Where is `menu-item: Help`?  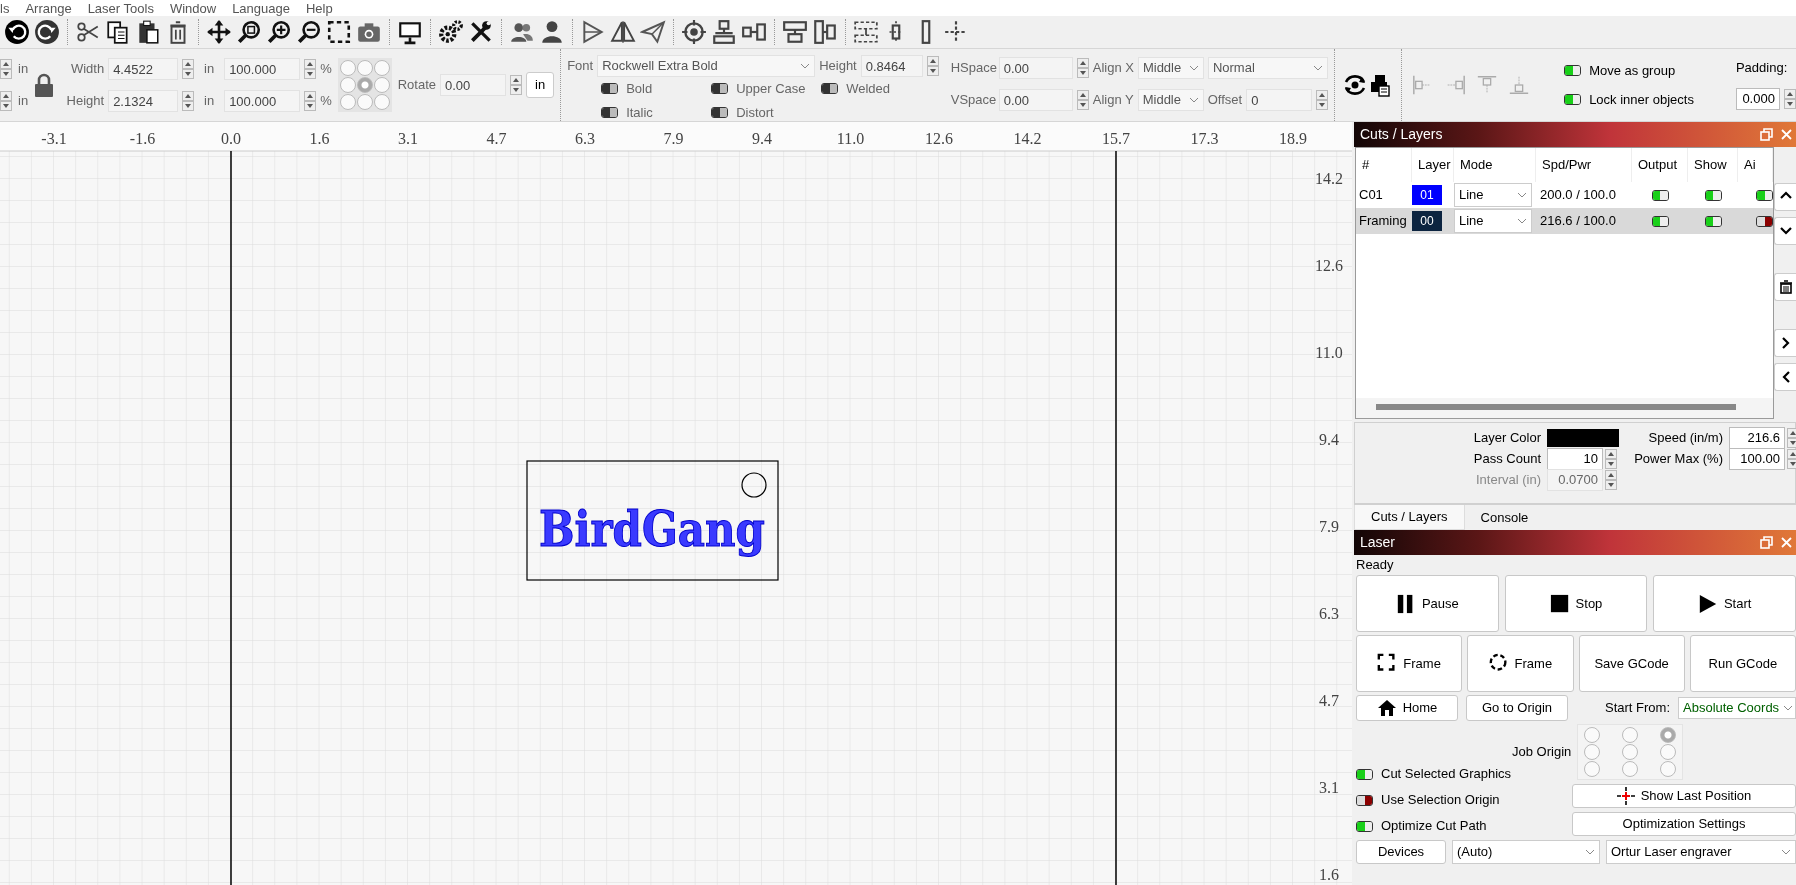
menu-item: Help is located at coordinates (319, 8).